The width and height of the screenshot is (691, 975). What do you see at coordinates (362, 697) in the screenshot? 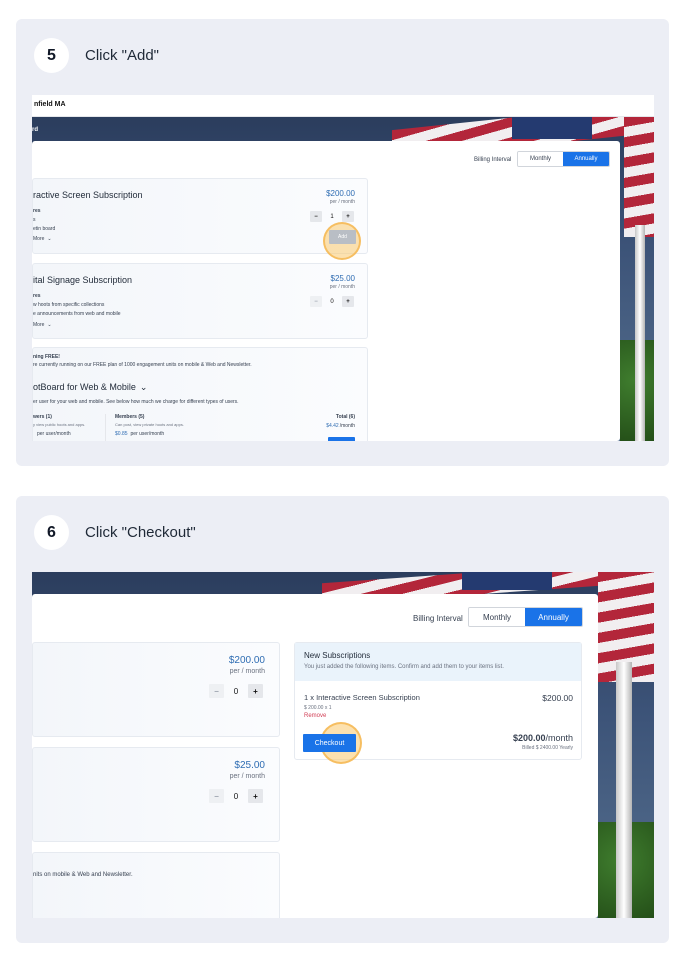
I see `subscription-item-name: 1 x Interactive Screen Subscription` at bounding box center [362, 697].